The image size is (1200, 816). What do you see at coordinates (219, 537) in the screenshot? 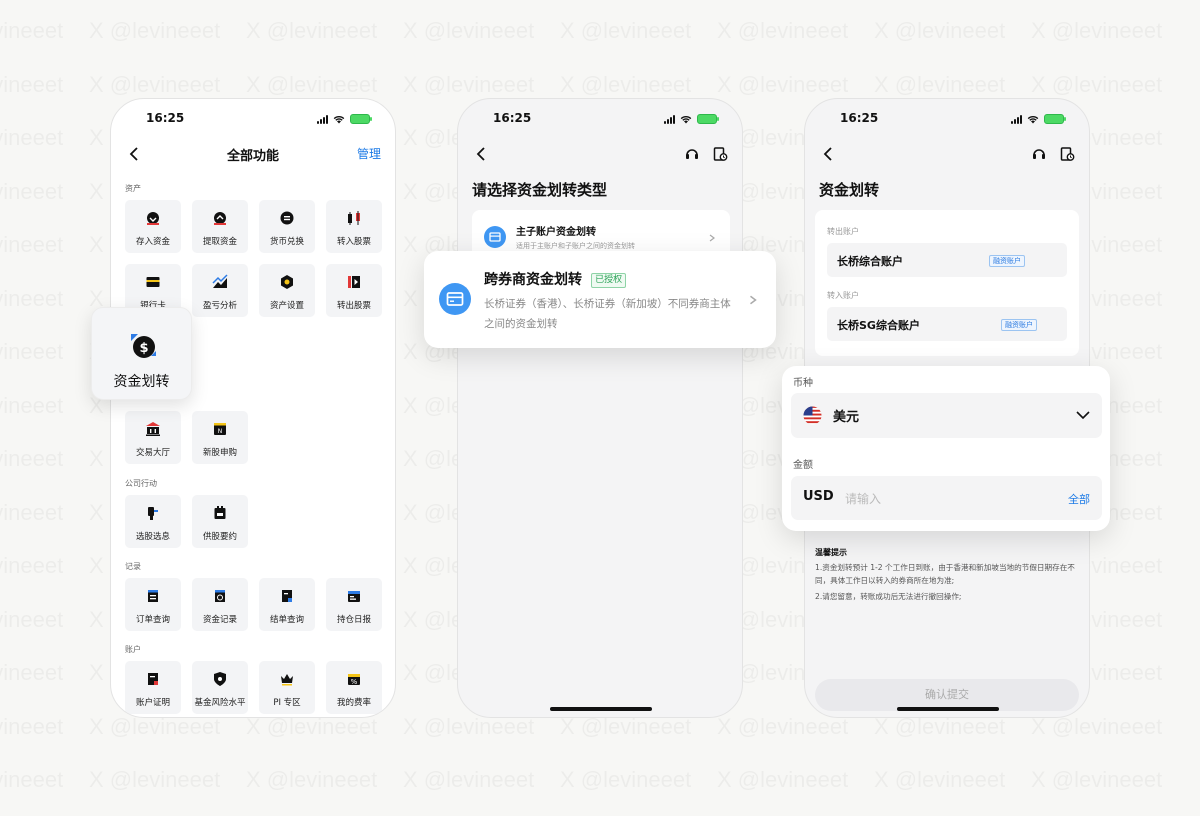
I see `tile-label: 供股要约` at bounding box center [219, 537].